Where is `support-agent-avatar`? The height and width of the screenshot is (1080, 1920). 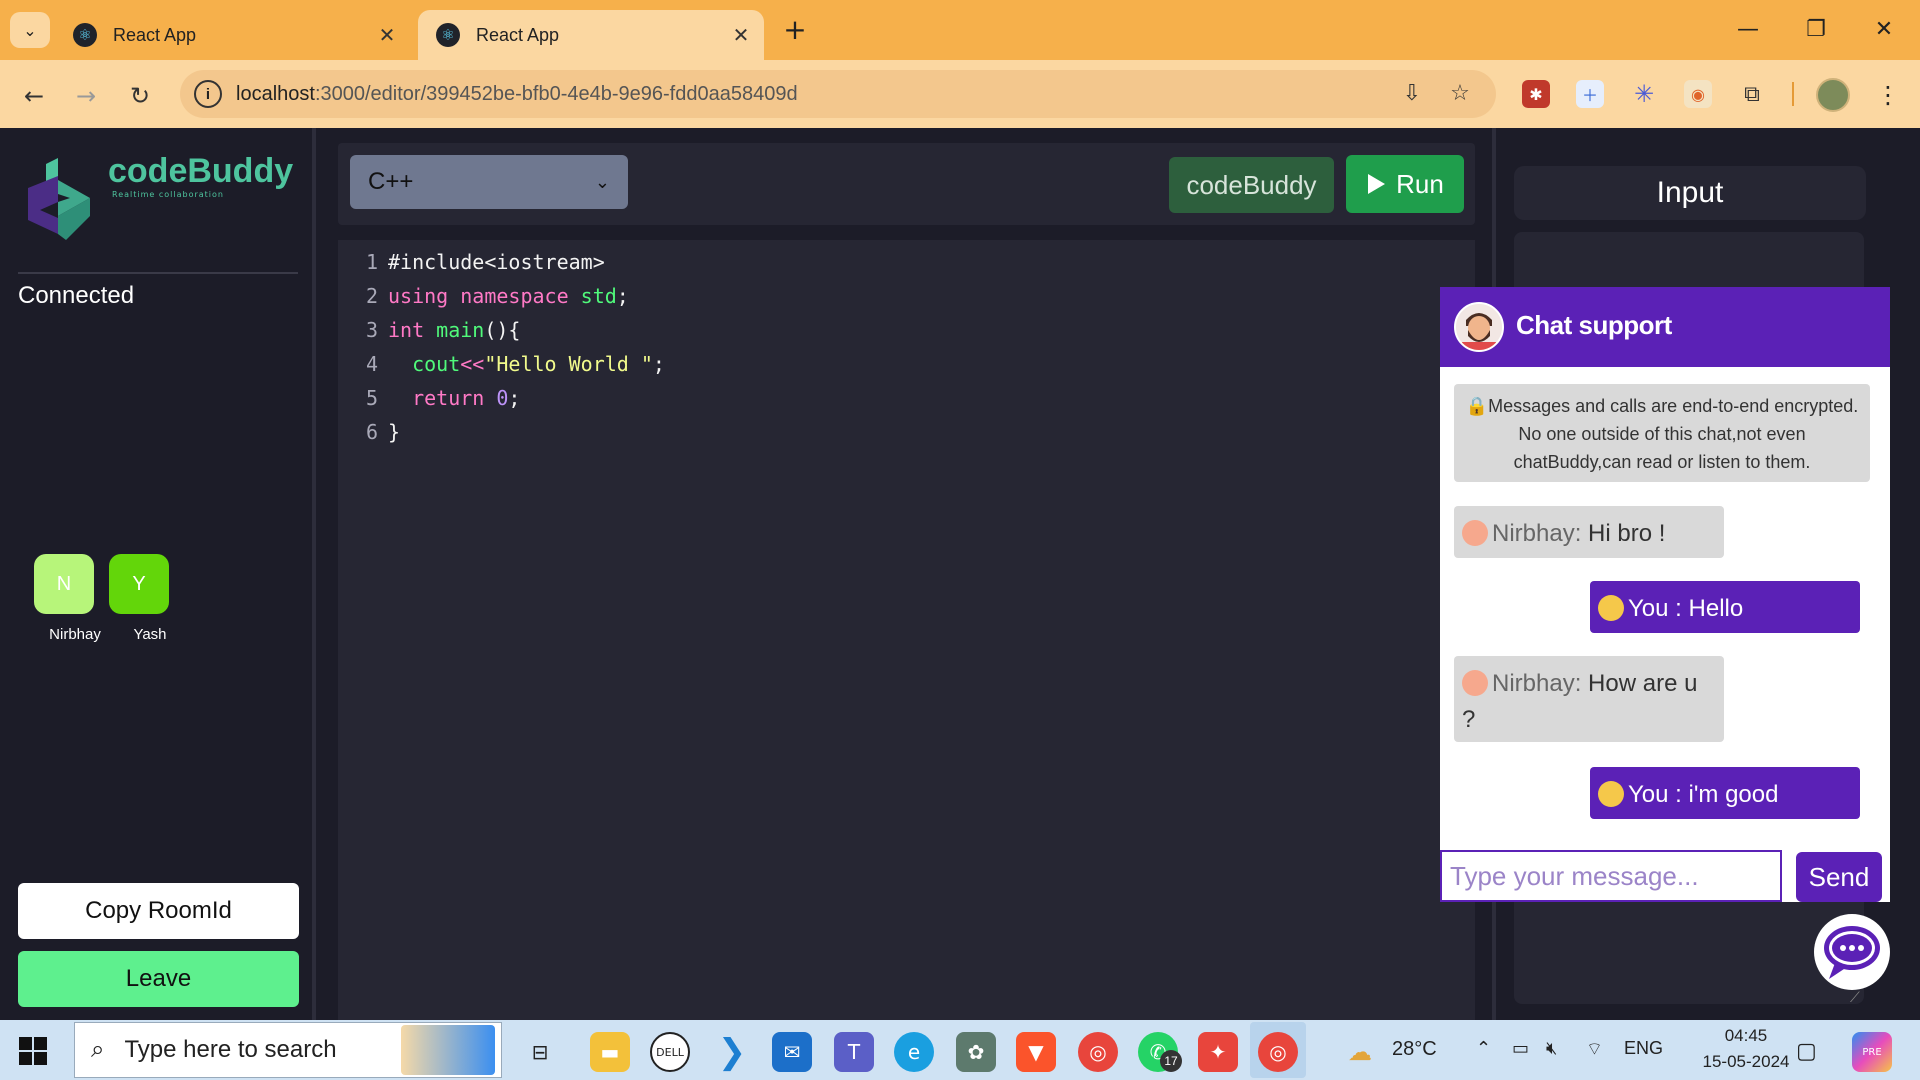
support-agent-avatar is located at coordinates (1479, 327).